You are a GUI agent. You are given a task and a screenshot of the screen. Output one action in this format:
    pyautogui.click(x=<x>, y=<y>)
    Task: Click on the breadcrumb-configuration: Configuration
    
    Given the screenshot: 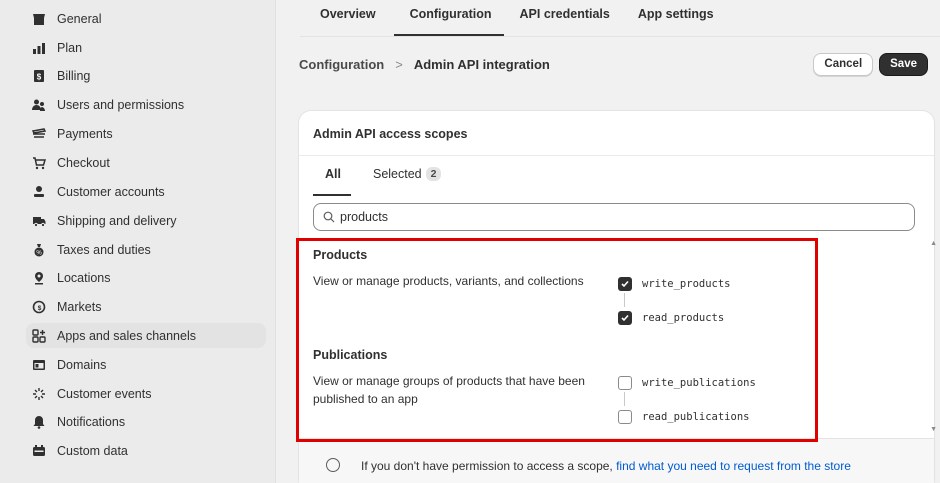 What is the action you would take?
    pyautogui.click(x=341, y=64)
    